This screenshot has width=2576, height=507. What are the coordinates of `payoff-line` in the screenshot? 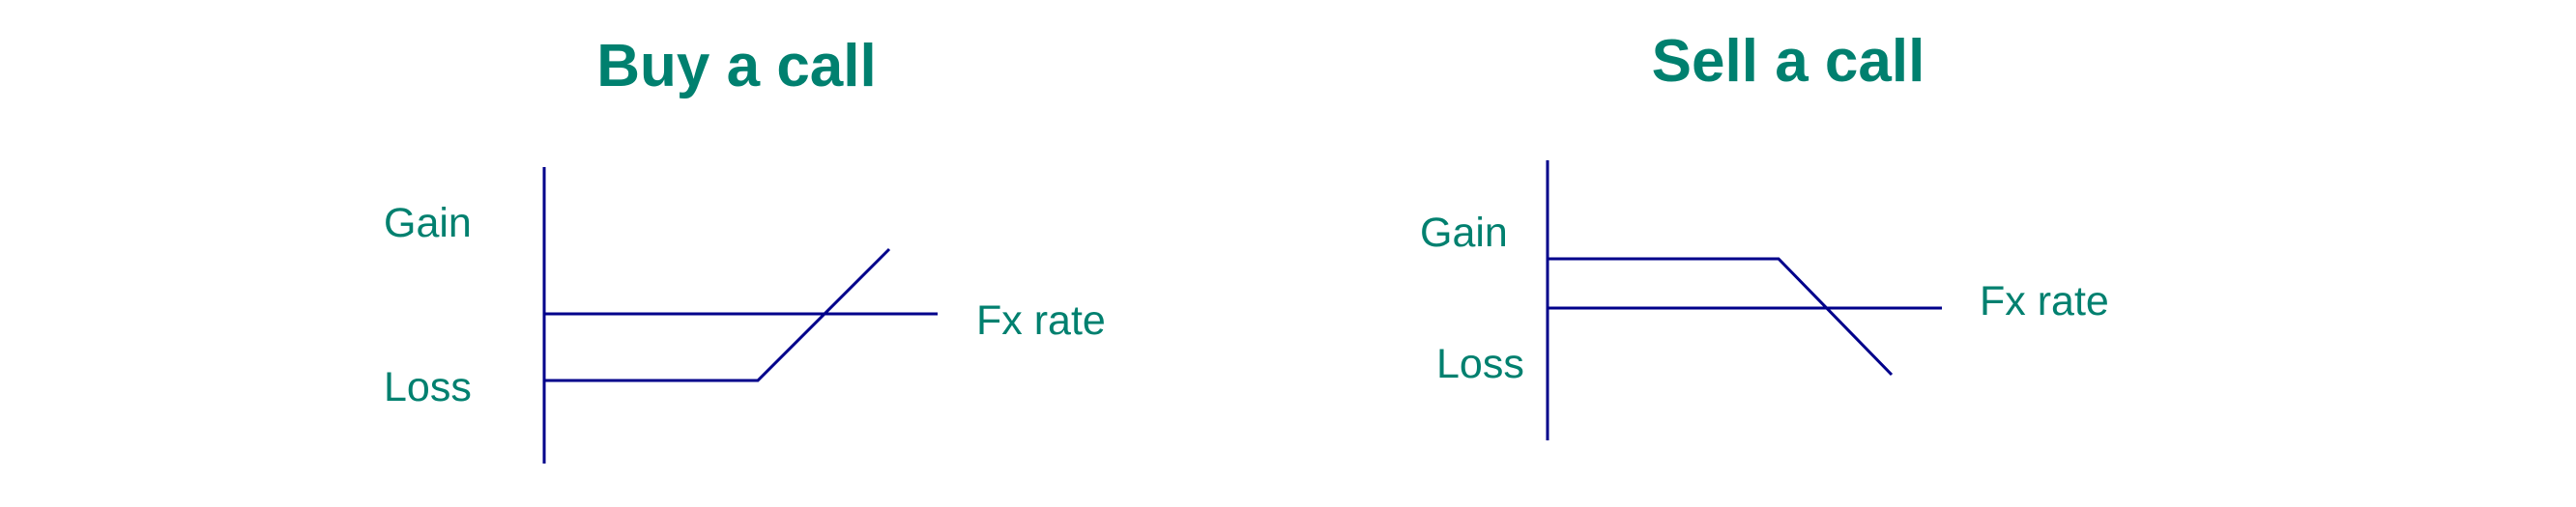 It's located at (1721, 317).